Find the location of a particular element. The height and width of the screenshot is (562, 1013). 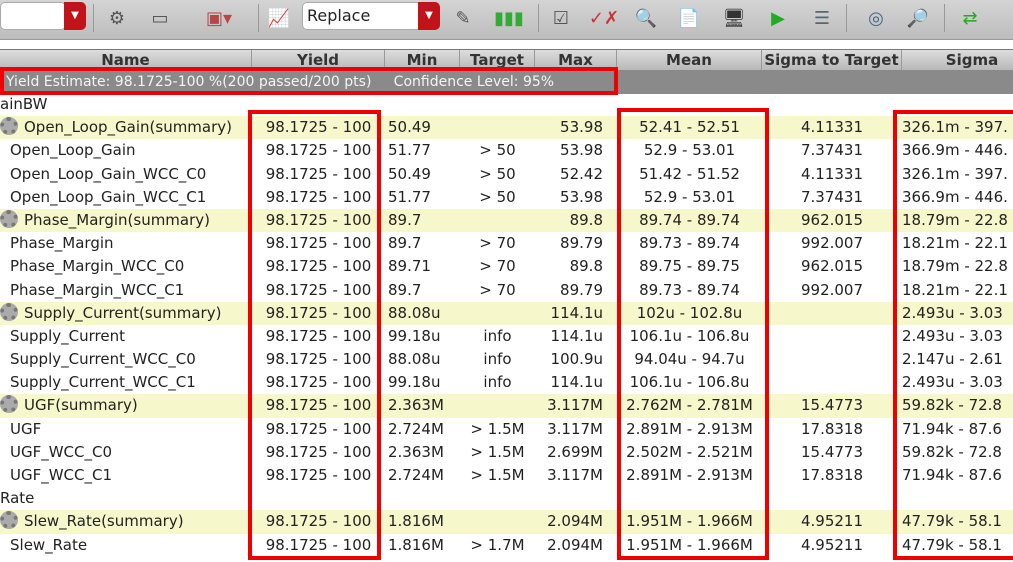

column-header-sigma-to-target: Sigma to Target is located at coordinates (832, 60).